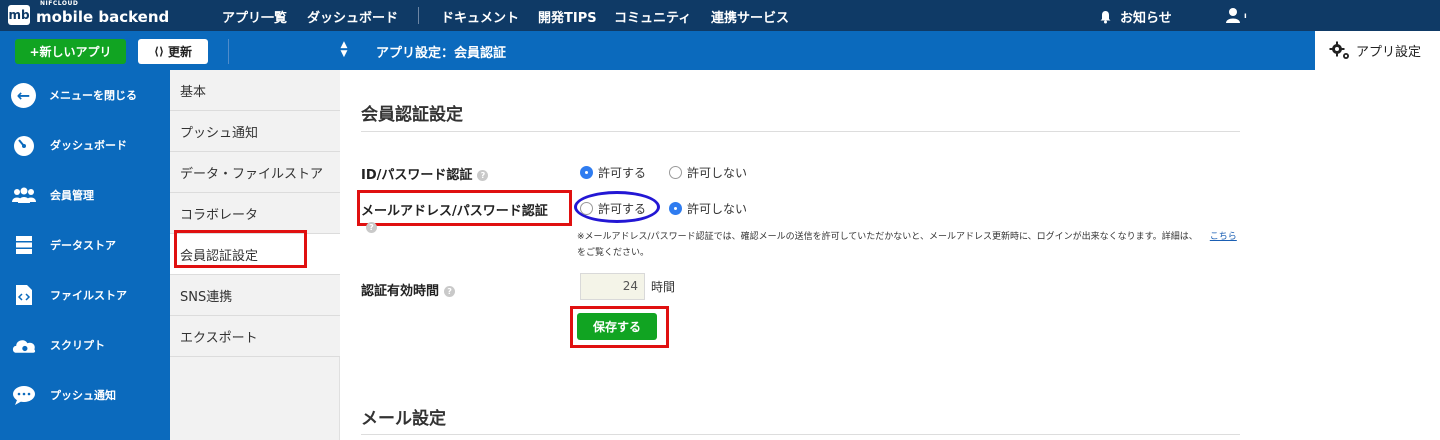  I want to click on sidebar-item-label: 会員管理, so click(72, 195).